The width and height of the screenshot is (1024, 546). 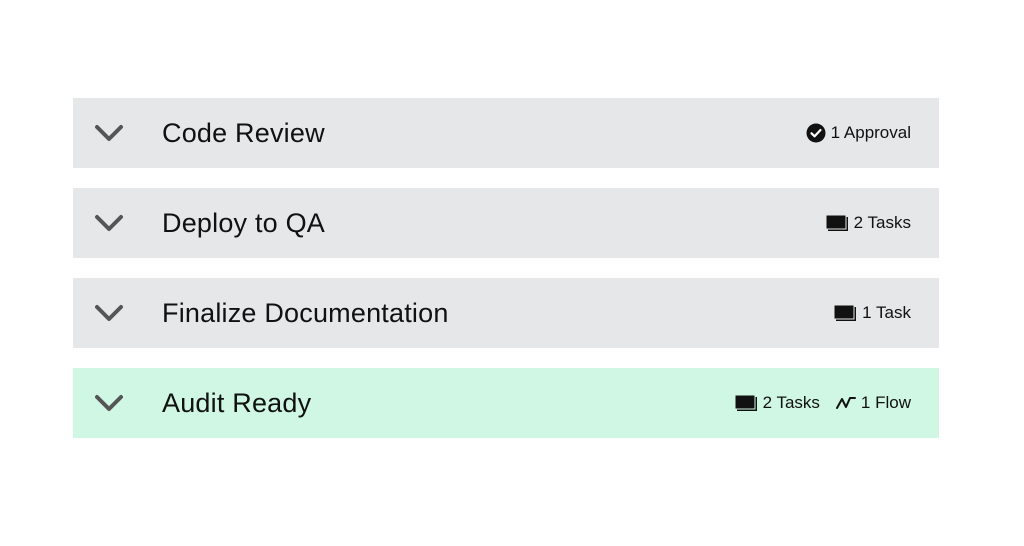 What do you see at coordinates (506, 313) in the screenshot?
I see `stage-row-finalize-documentation: Finalize Documentation 1 Task` at bounding box center [506, 313].